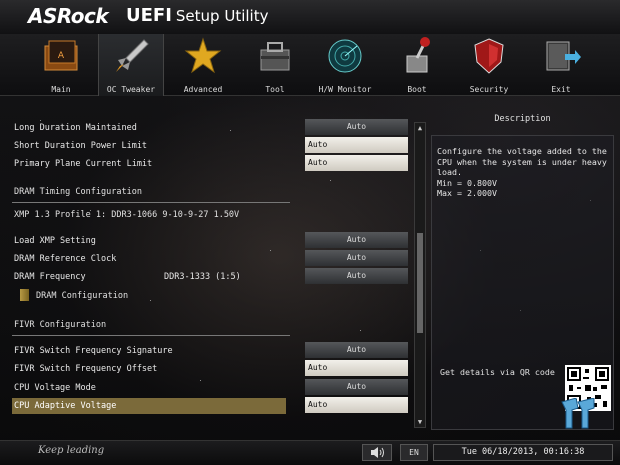 The width and height of the screenshot is (620, 465). Describe the element at coordinates (131, 89) in the screenshot. I see `tab-oc-tweaker-label: OC Tweaker` at that location.